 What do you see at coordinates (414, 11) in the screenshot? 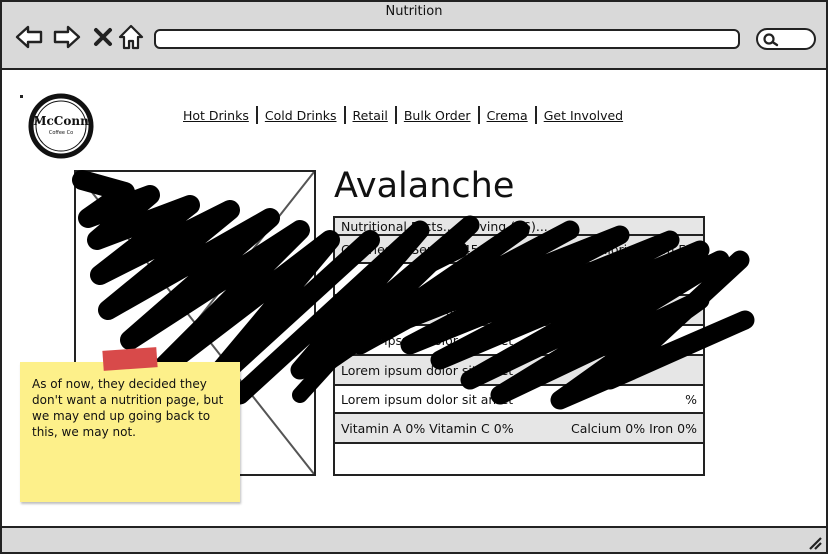
I see `window-title: Nutrition` at bounding box center [414, 11].